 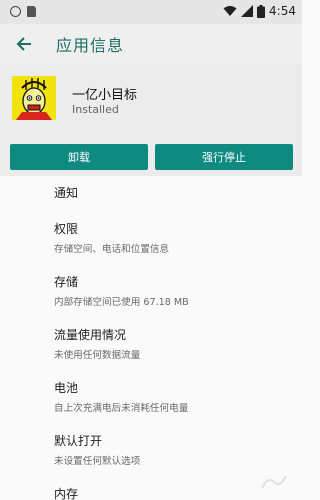 What do you see at coordinates (174, 237) in the screenshot?
I see `settings-item-permissions: 权限 存储空间、电话和位置信息` at bounding box center [174, 237].